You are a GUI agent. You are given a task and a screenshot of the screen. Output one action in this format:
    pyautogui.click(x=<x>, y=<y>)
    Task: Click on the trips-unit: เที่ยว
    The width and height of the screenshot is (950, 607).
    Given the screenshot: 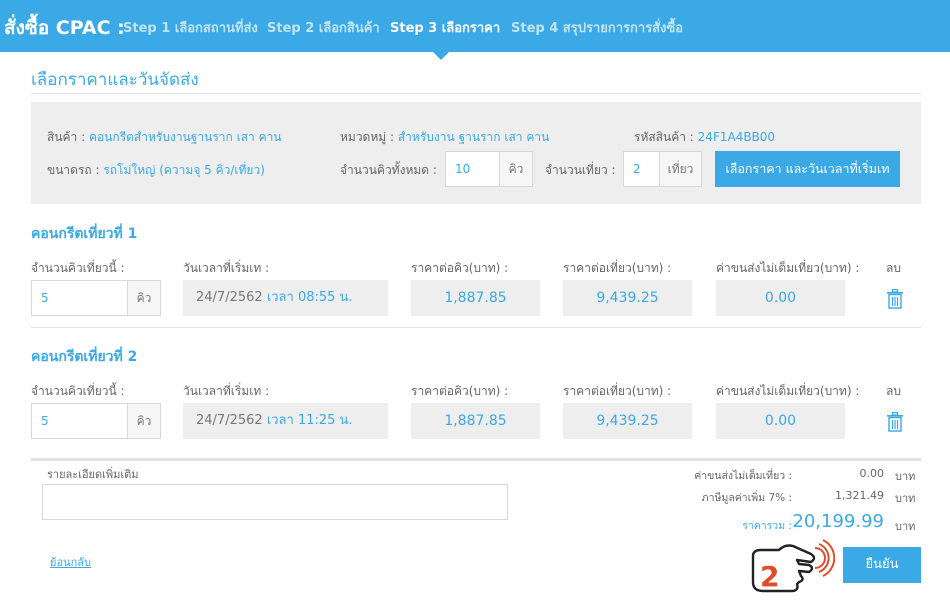 What is the action you would take?
    pyautogui.click(x=680, y=169)
    